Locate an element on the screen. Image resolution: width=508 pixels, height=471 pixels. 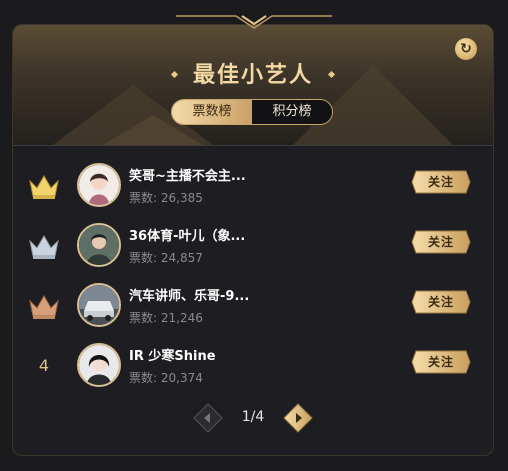
header-divider is located at coordinates (253, 145).